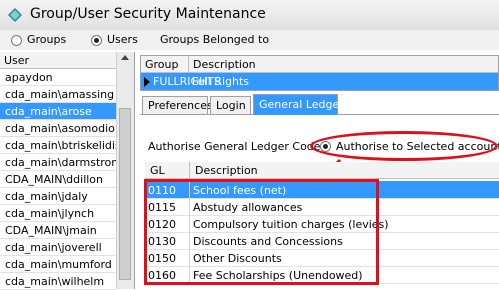  Describe the element at coordinates (58, 162) in the screenshot. I see `user-list-item: cda_main\darmstrong` at that location.